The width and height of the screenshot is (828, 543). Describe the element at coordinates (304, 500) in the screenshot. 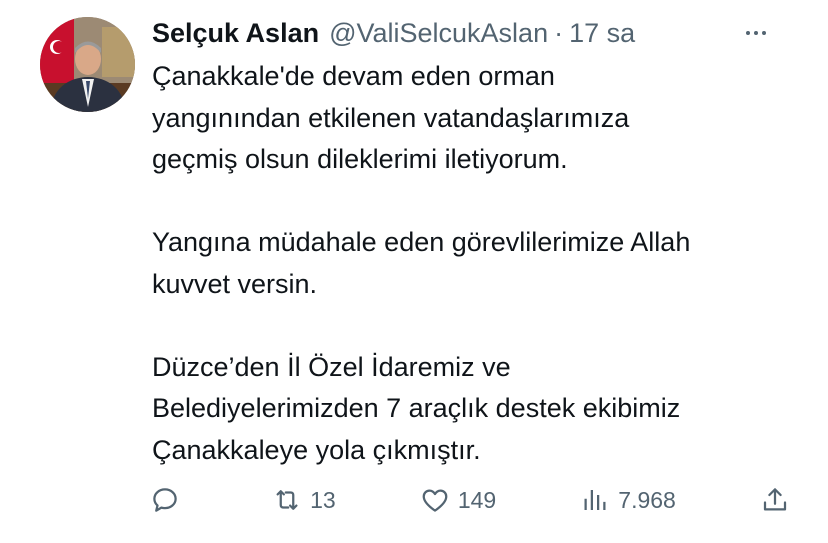

I see `retweet-button: 13` at that location.